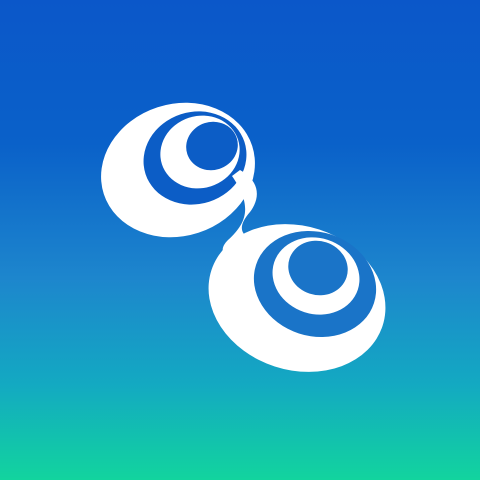 This screenshot has height=480, width=480. Describe the element at coordinates (178, 170) in the screenshot. I see `upper-swirl` at that location.